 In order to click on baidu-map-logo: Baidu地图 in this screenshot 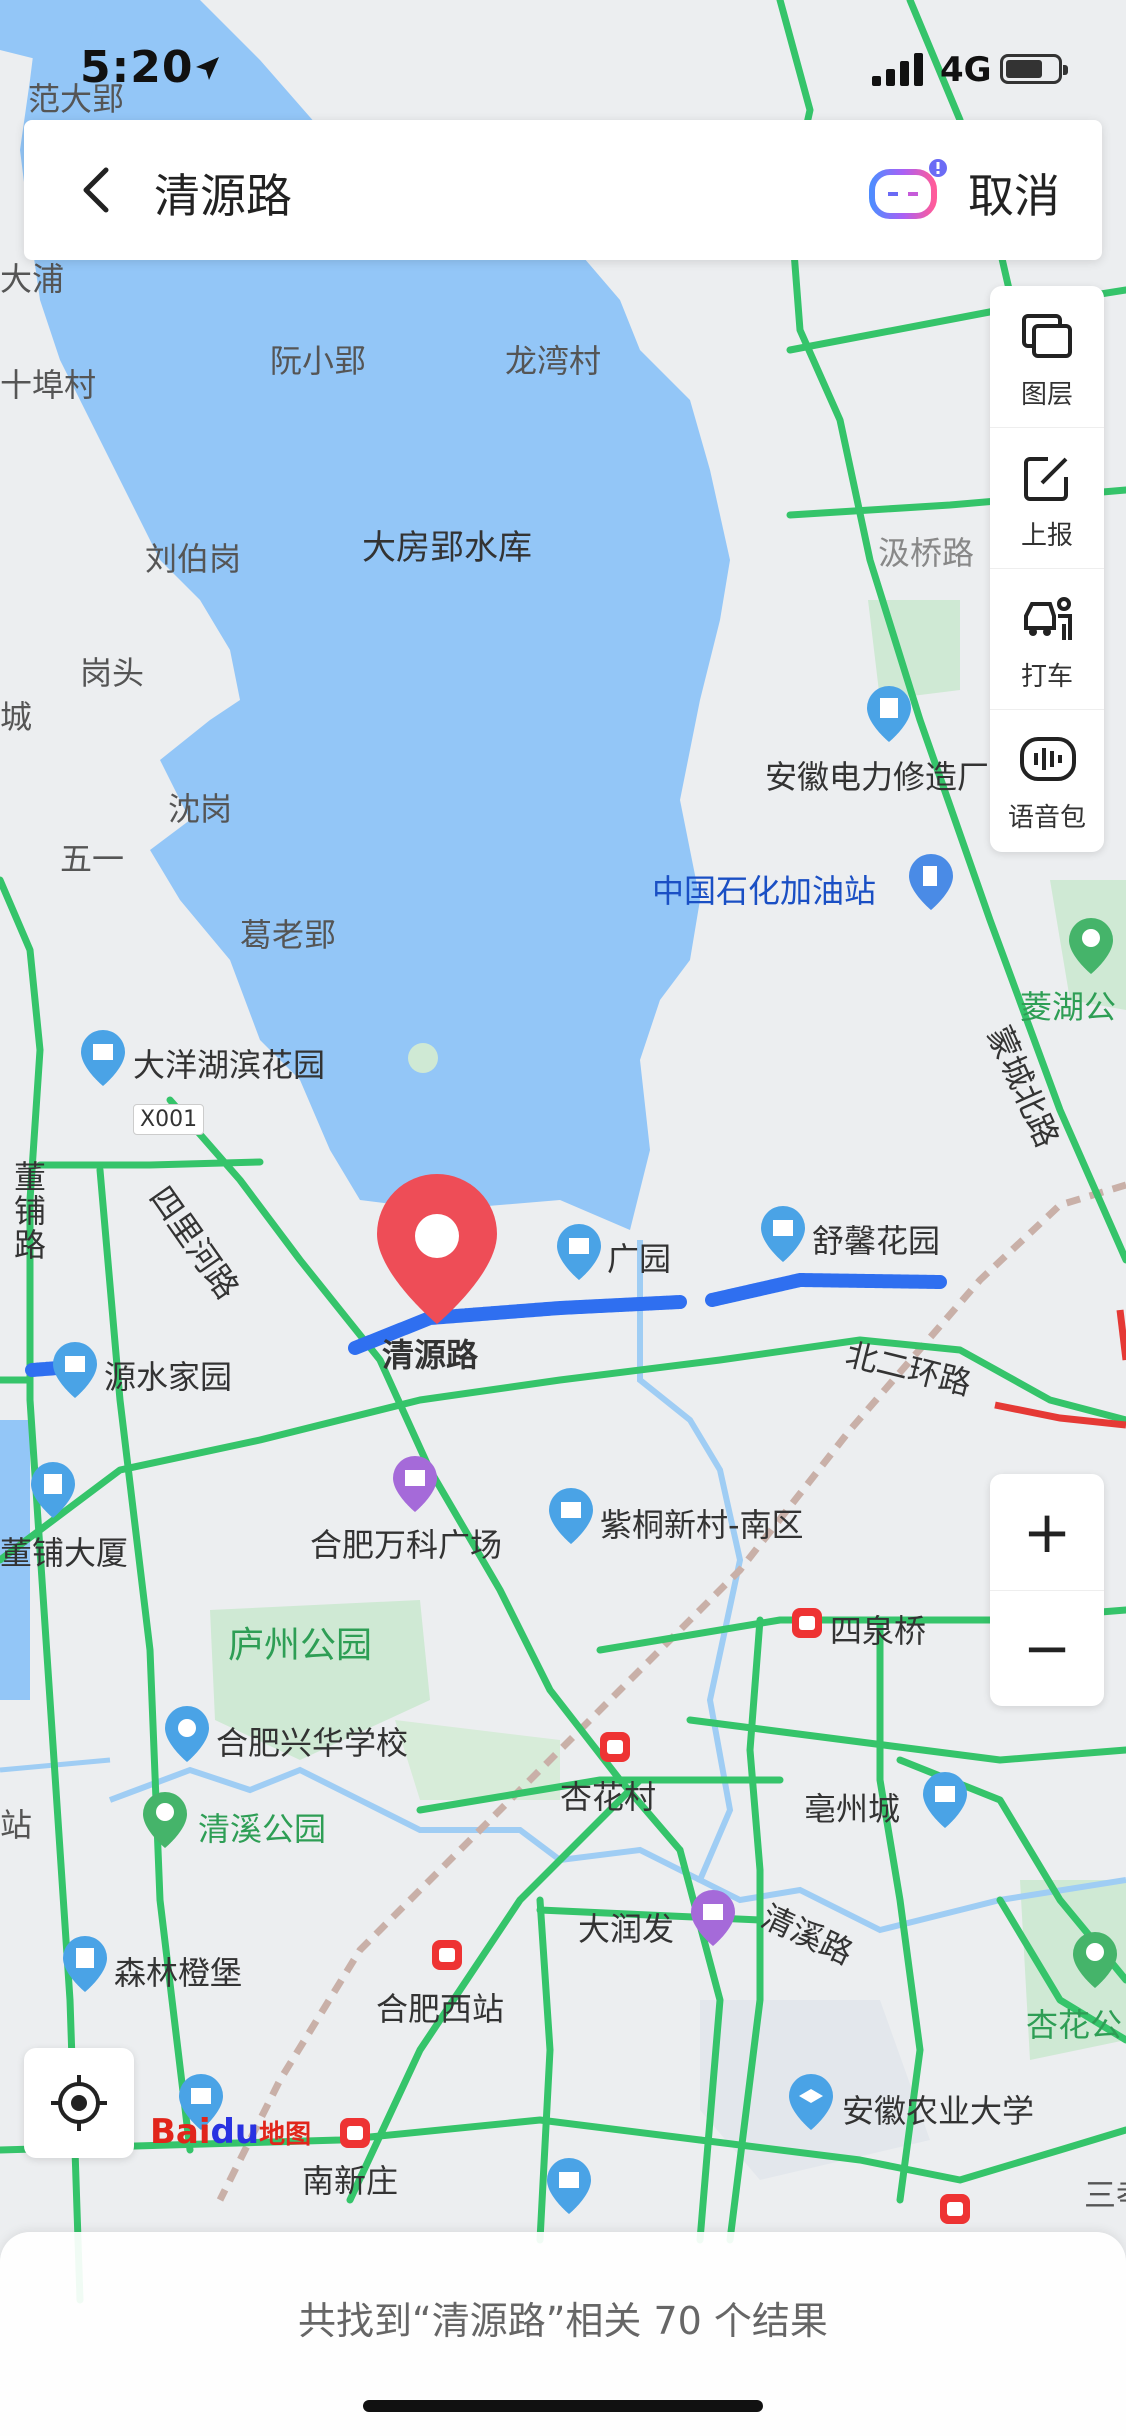, I will do `click(231, 2132)`.